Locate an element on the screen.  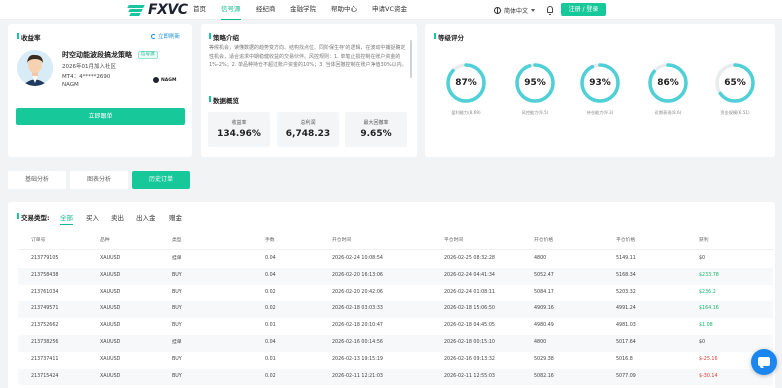
cell-open-time: 2026-02-18 20:10:47 is located at coordinates (357, 326).